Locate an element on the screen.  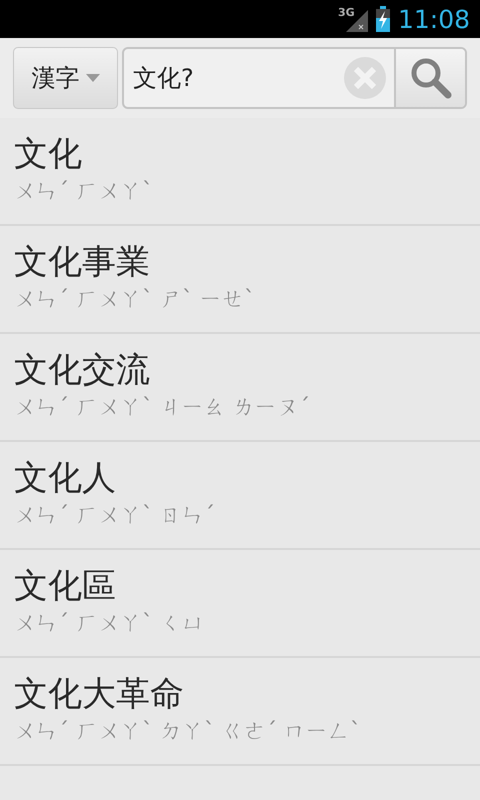
result-item: 文化人 ㄨㄣˊ ㄏㄨㄚˋ ㄖㄣˊ is located at coordinates (240, 496).